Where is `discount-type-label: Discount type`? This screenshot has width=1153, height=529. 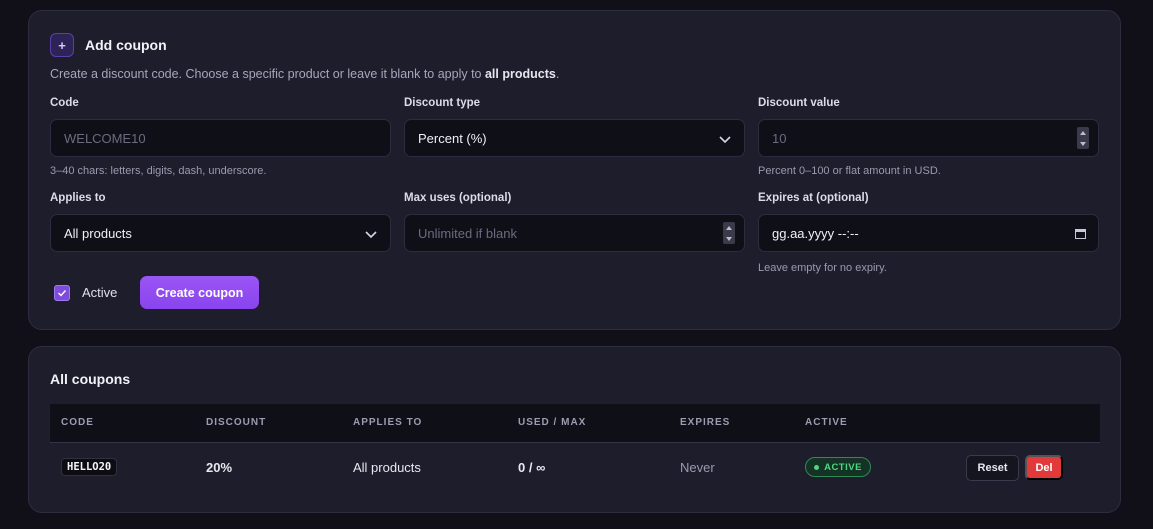
discount-type-label: Discount type is located at coordinates (442, 103).